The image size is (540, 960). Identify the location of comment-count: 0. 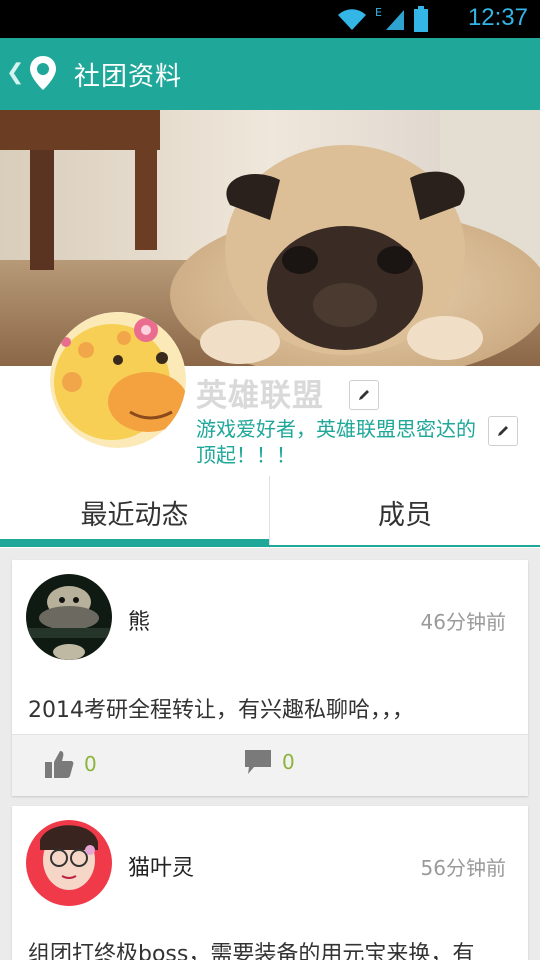
(288, 762).